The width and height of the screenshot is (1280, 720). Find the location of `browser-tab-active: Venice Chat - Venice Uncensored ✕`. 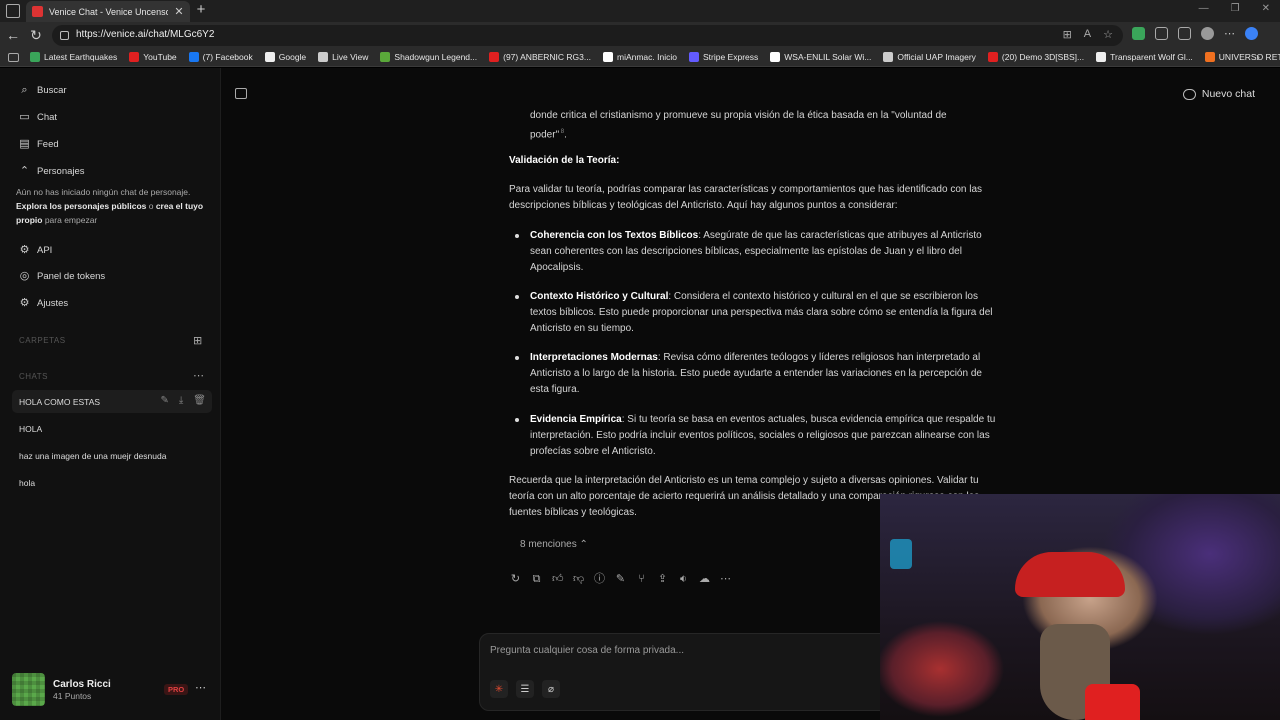

browser-tab-active: Venice Chat - Venice Uncensored ✕ is located at coordinates (108, 11).